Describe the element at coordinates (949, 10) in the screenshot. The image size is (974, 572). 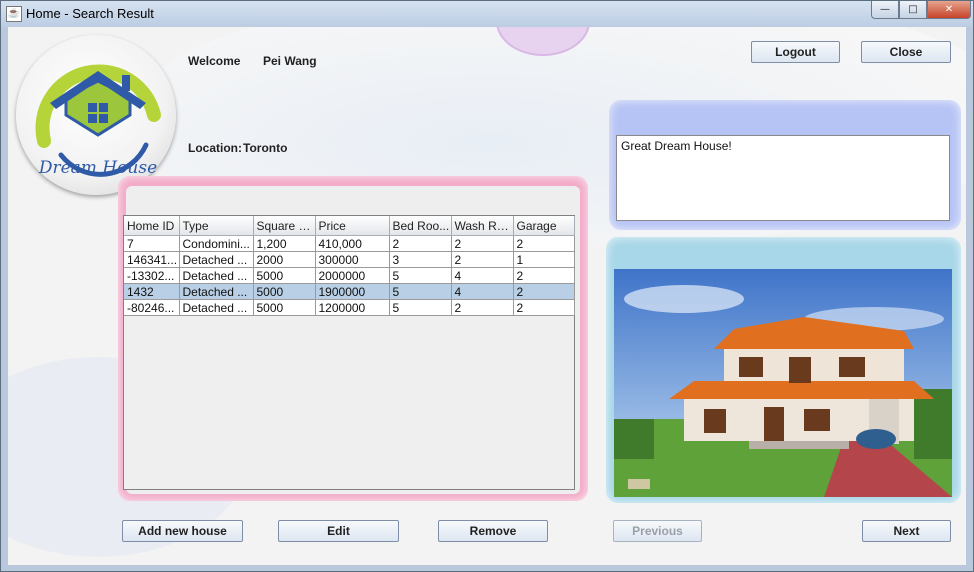
I see `close-icon: ✕` at that location.